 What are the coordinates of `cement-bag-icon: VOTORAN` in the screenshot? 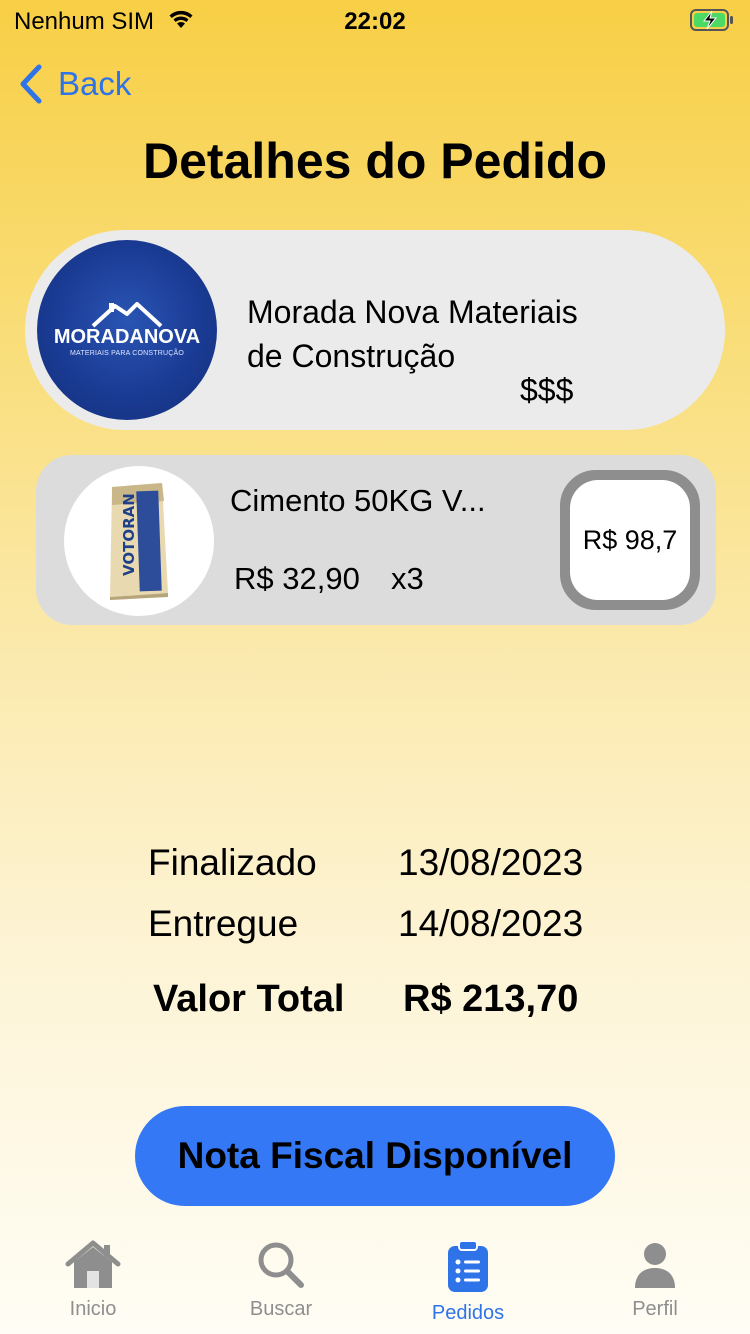 It's located at (139, 541).